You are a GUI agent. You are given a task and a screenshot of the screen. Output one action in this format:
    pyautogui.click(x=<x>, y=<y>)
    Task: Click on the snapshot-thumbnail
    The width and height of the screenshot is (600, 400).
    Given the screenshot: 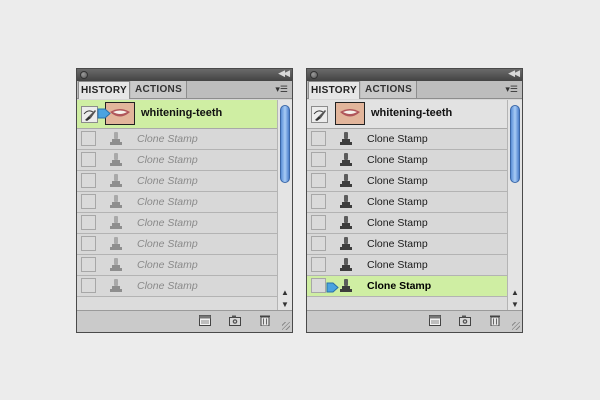 What is the action you would take?
    pyautogui.click(x=350, y=113)
    